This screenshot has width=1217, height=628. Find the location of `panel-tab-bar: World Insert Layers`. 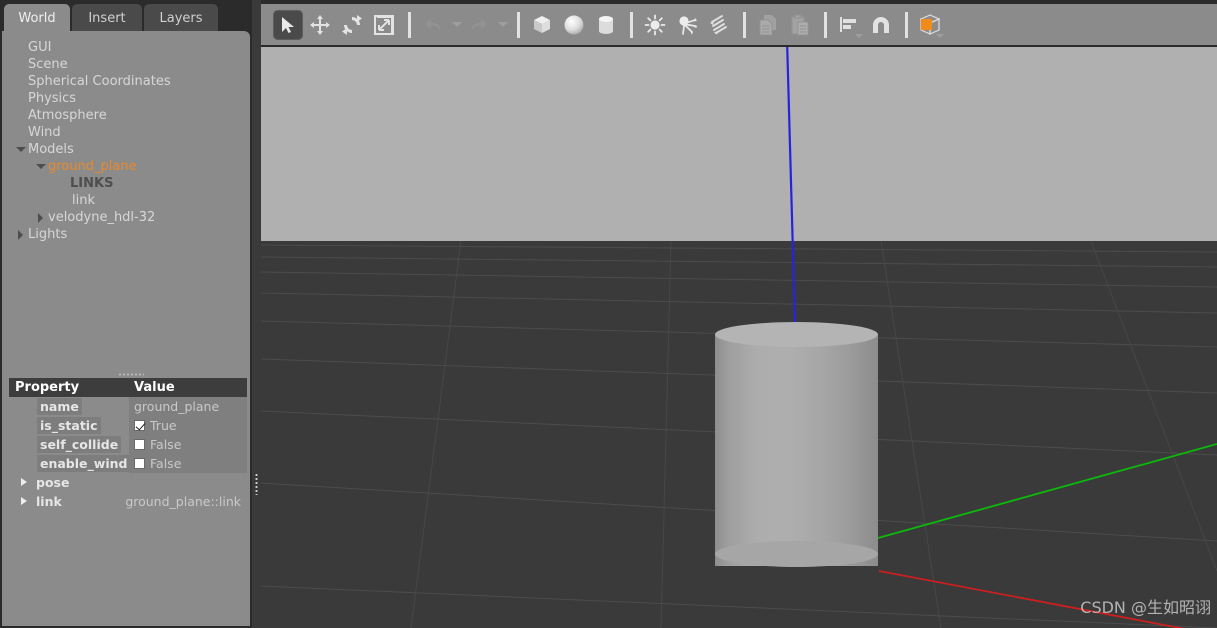

panel-tab-bar: World Insert Layers is located at coordinates (126, 16).